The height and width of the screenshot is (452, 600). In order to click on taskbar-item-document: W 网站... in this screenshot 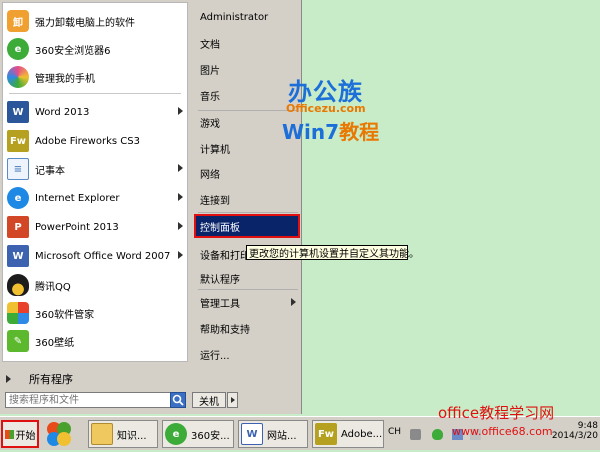, I will do `click(273, 434)`.